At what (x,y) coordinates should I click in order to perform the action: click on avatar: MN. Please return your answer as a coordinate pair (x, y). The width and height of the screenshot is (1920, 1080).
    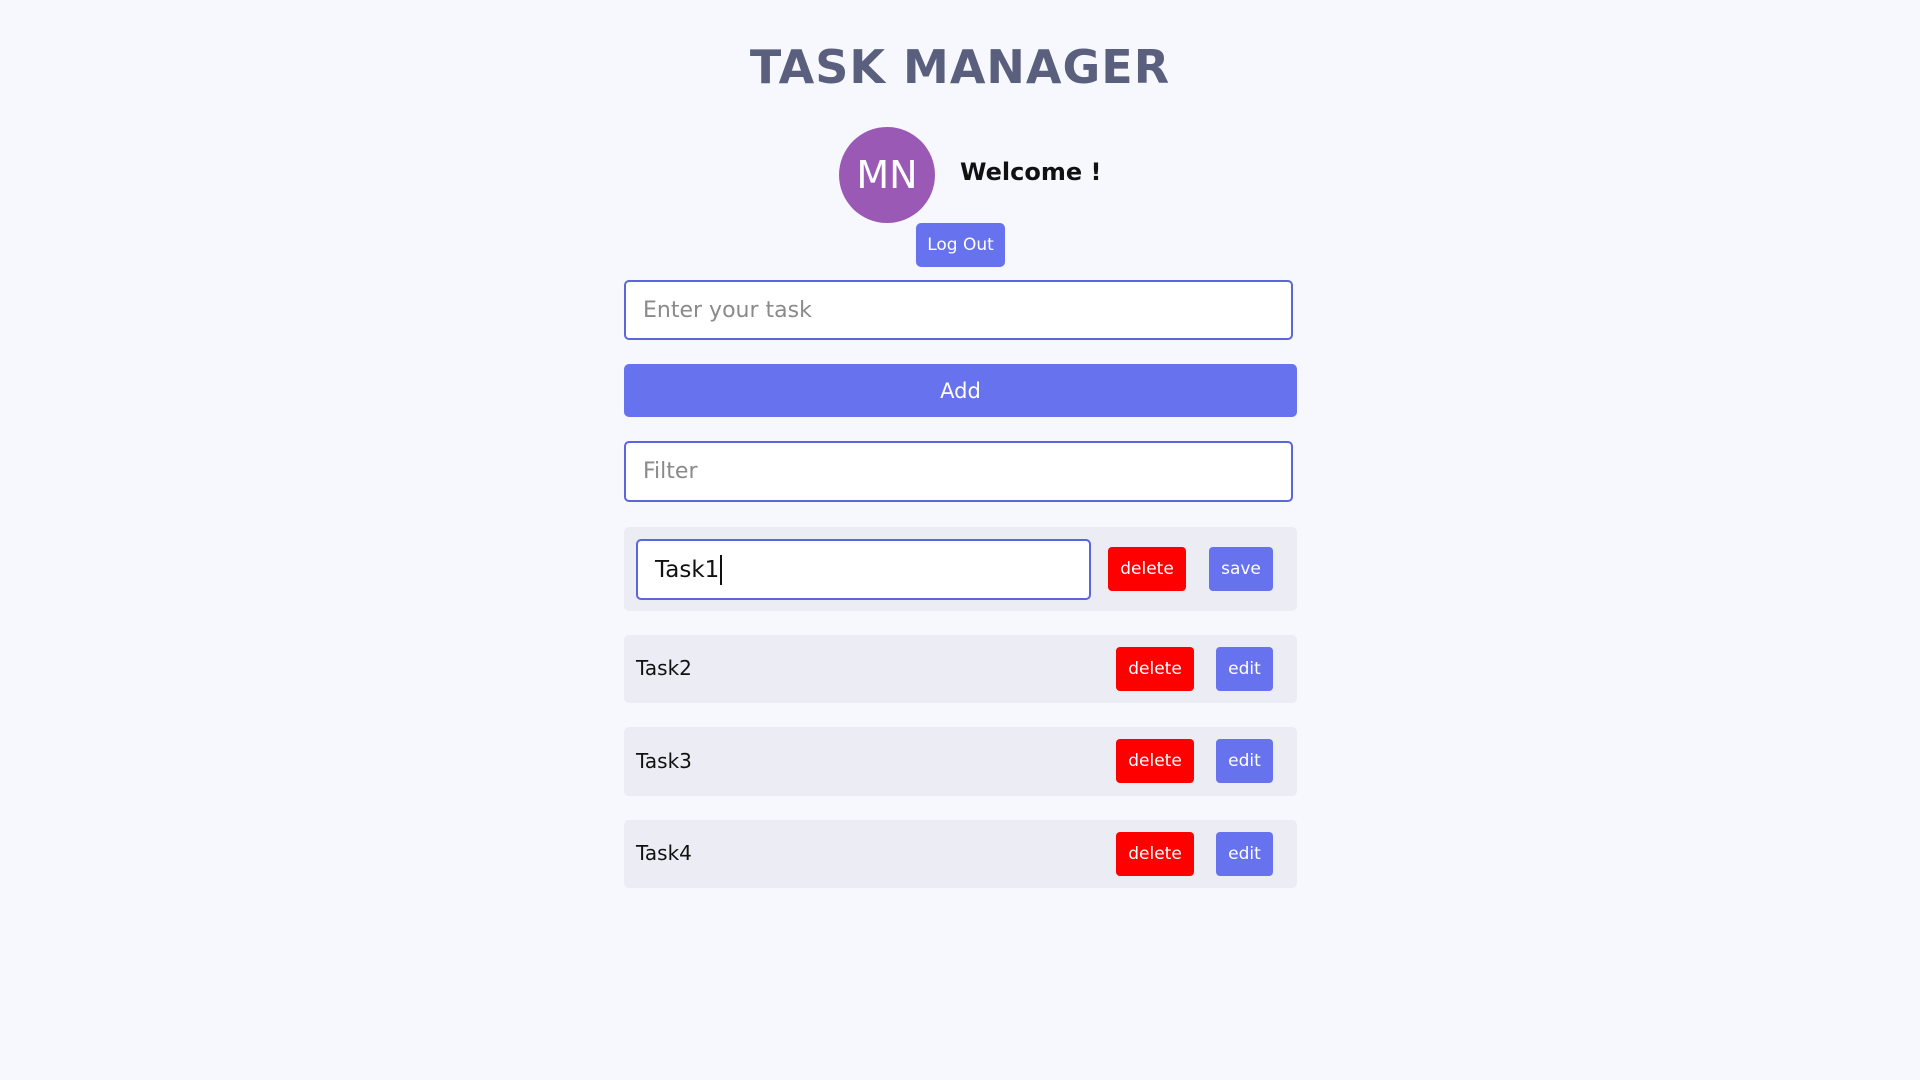
    Looking at the image, I should click on (887, 175).